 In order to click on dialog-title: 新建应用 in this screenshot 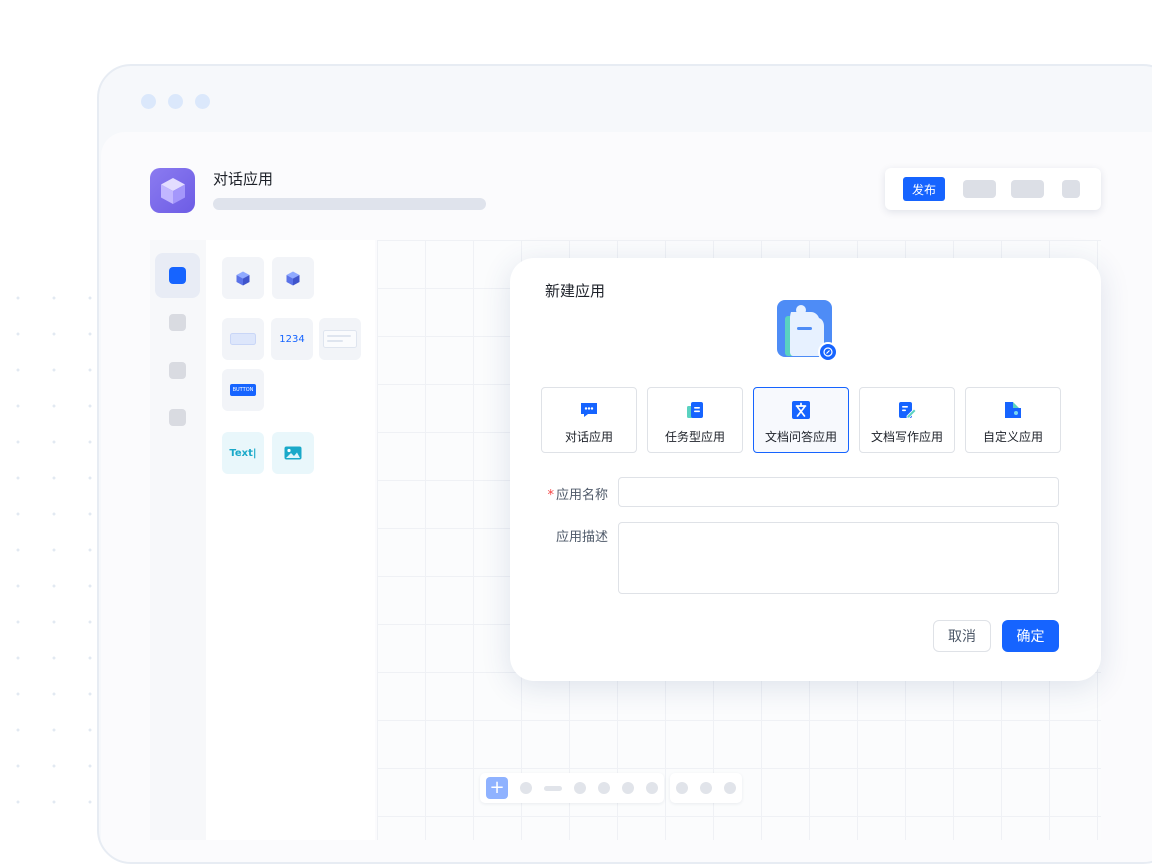, I will do `click(575, 291)`.